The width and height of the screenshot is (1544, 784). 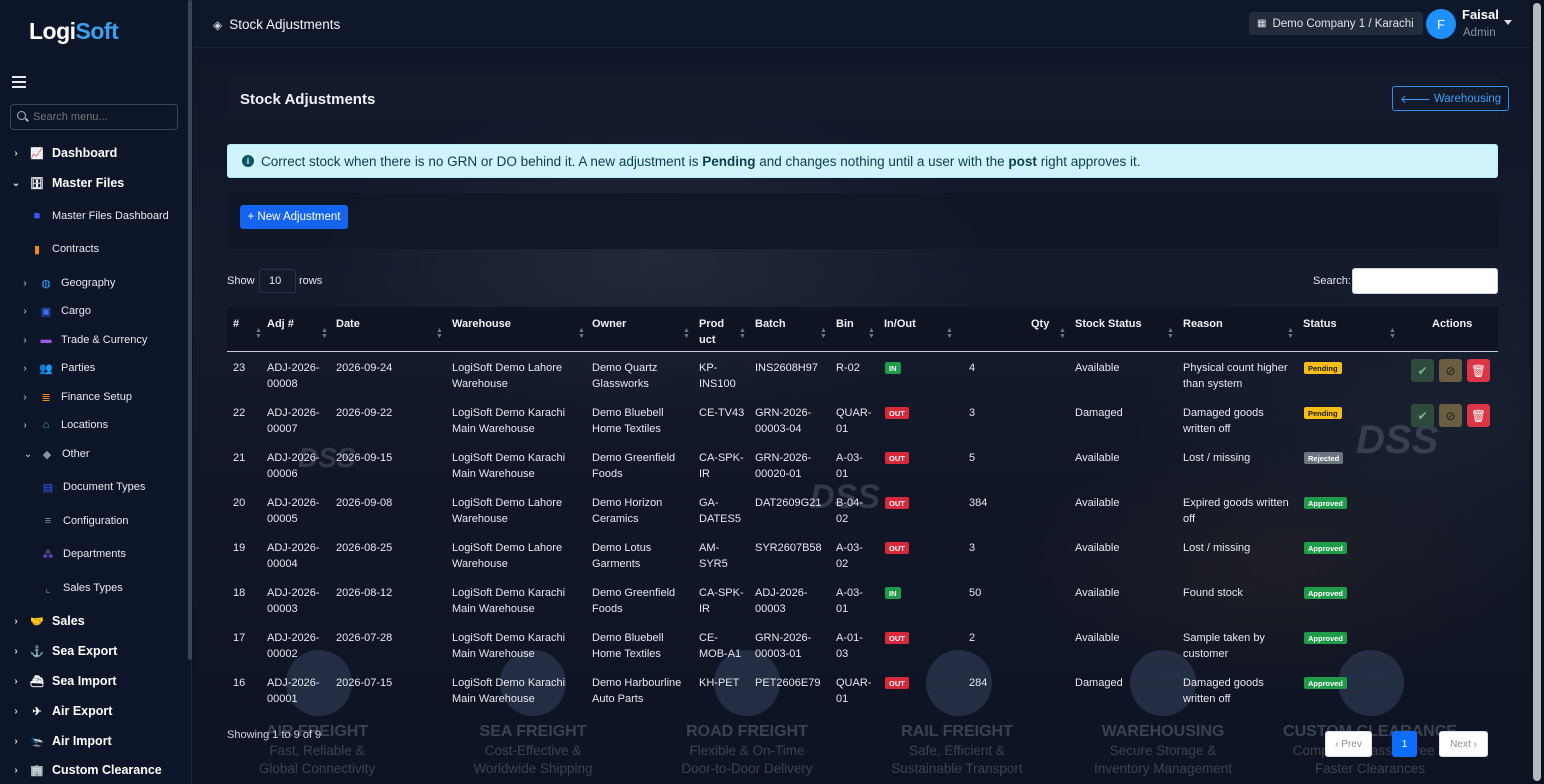 What do you see at coordinates (93, 487) in the screenshot?
I see `sidebar-item-document-types: ▤ Document Types` at bounding box center [93, 487].